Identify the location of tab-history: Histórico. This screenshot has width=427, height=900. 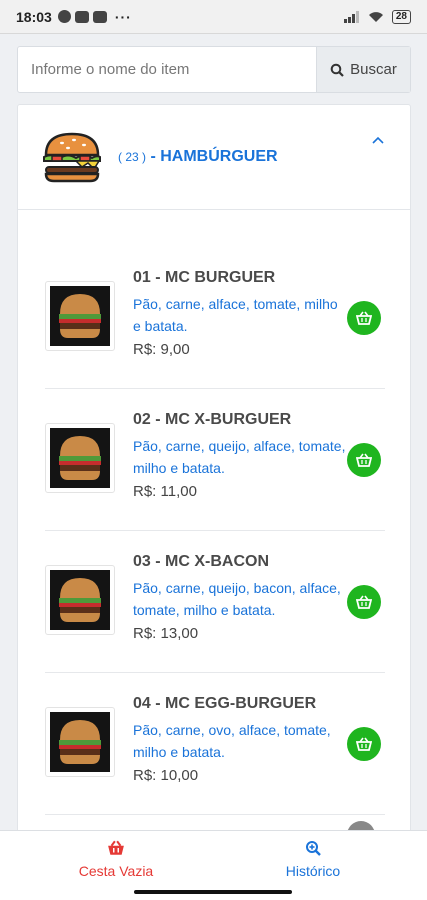
(313, 859).